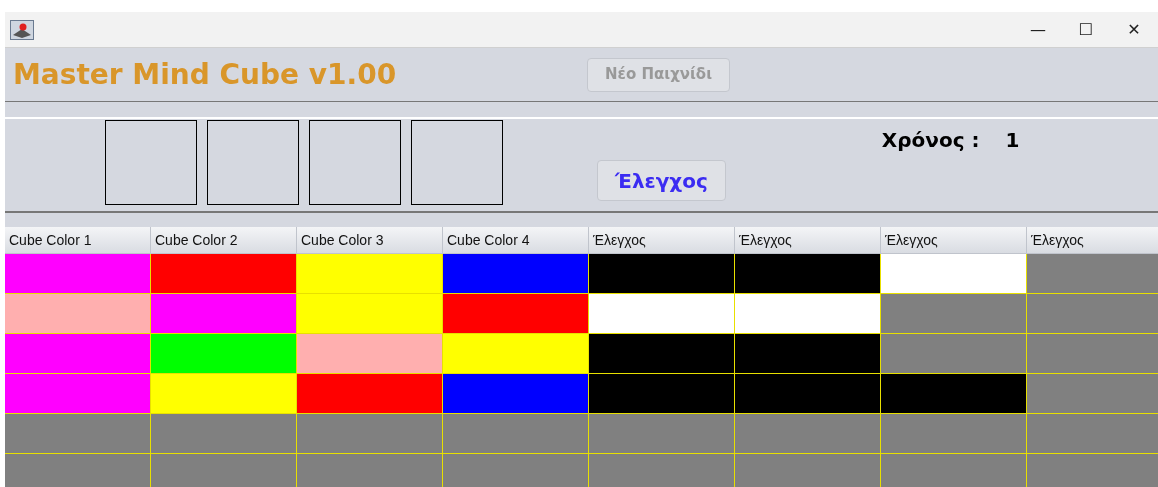  I want to click on app-icon, so click(22, 29).